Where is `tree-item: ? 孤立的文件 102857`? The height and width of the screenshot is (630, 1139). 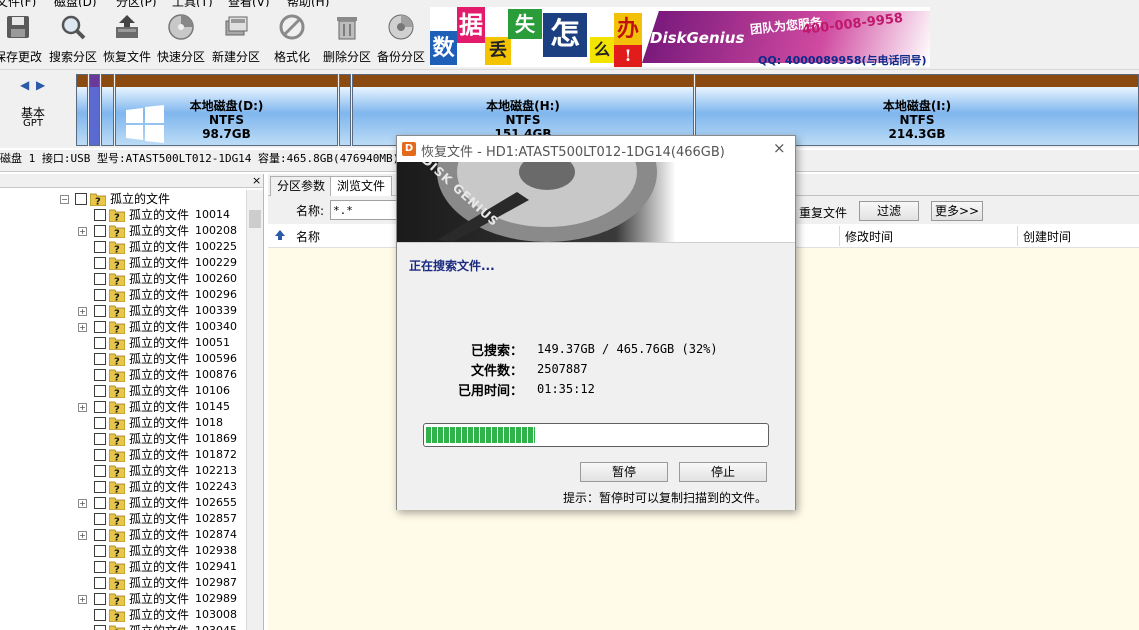
tree-item: ? 孤立的文件 102857 is located at coordinates (123, 519).